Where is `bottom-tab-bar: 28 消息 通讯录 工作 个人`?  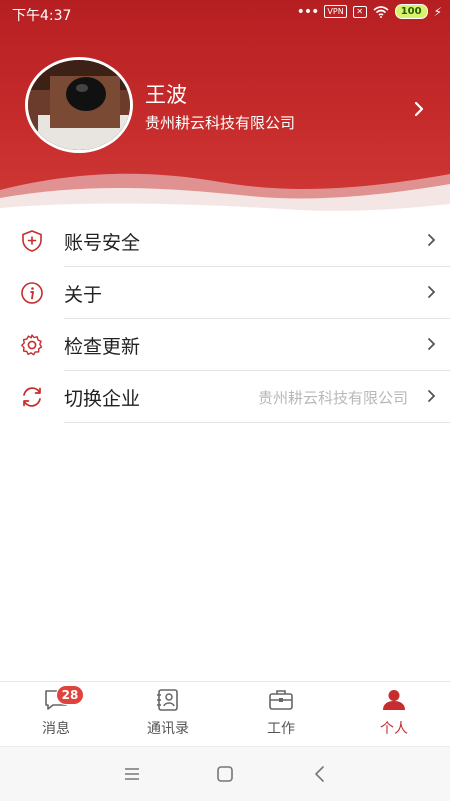 bottom-tab-bar: 28 消息 通讯录 工作 个人 is located at coordinates (225, 714).